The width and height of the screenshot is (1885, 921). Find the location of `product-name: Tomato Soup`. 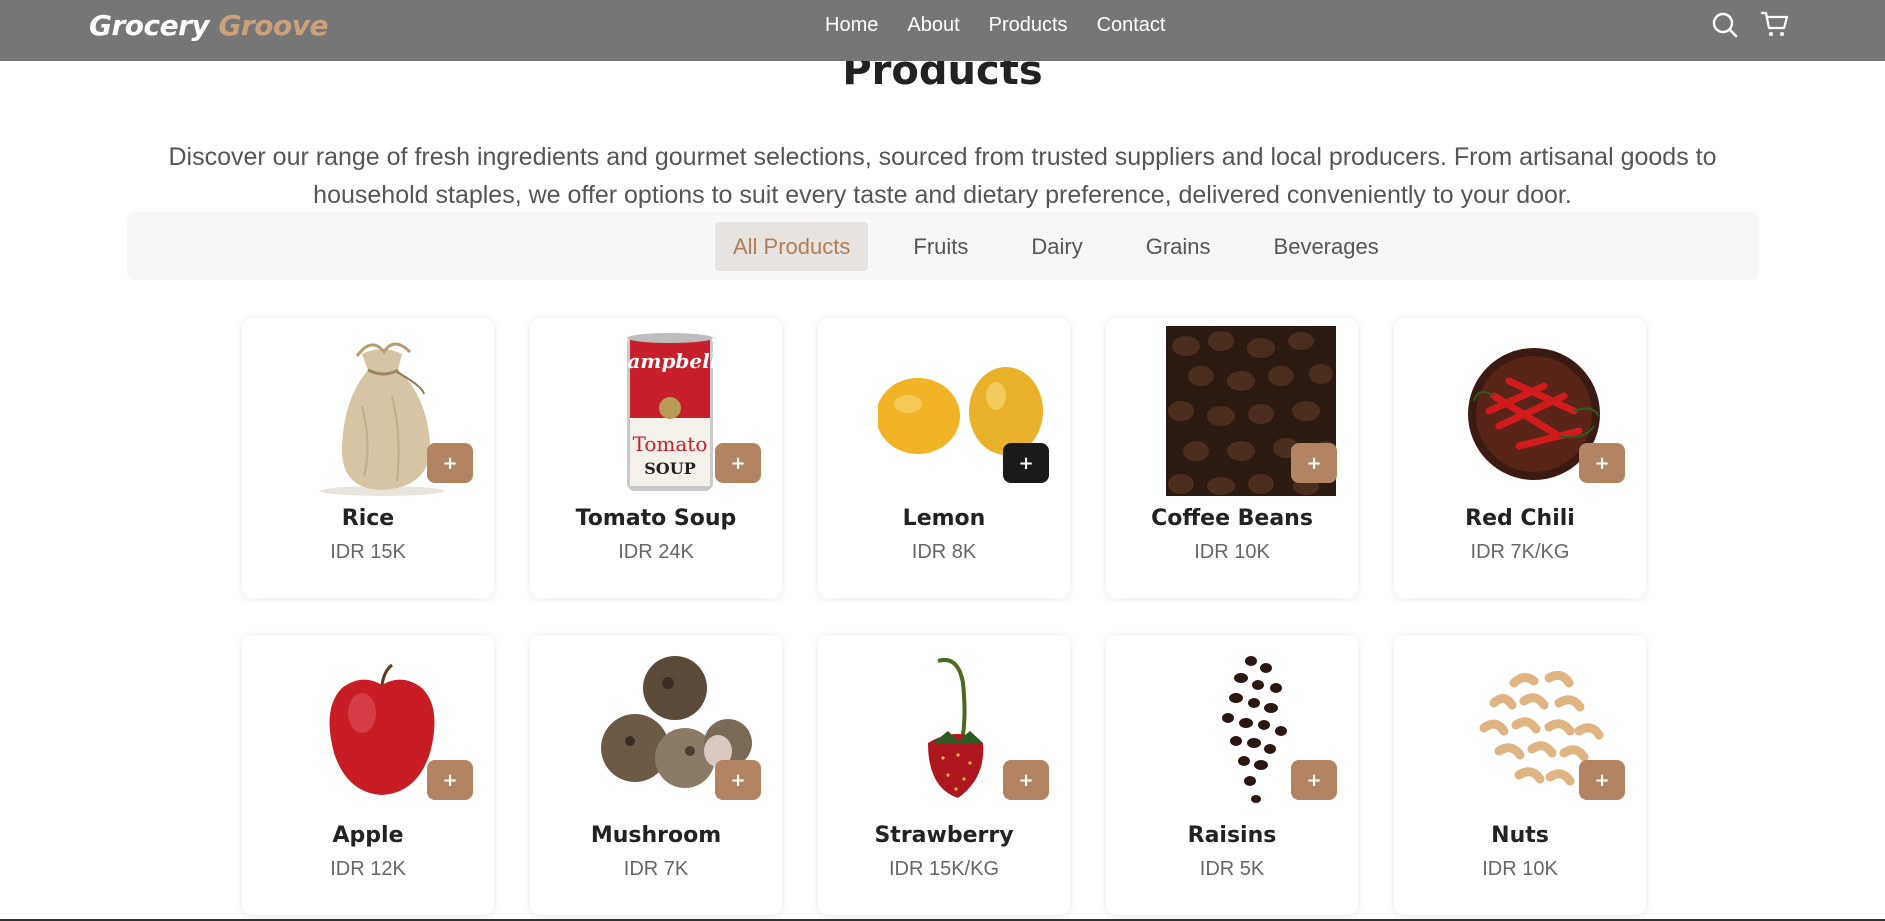

product-name: Tomato Soup is located at coordinates (656, 518).